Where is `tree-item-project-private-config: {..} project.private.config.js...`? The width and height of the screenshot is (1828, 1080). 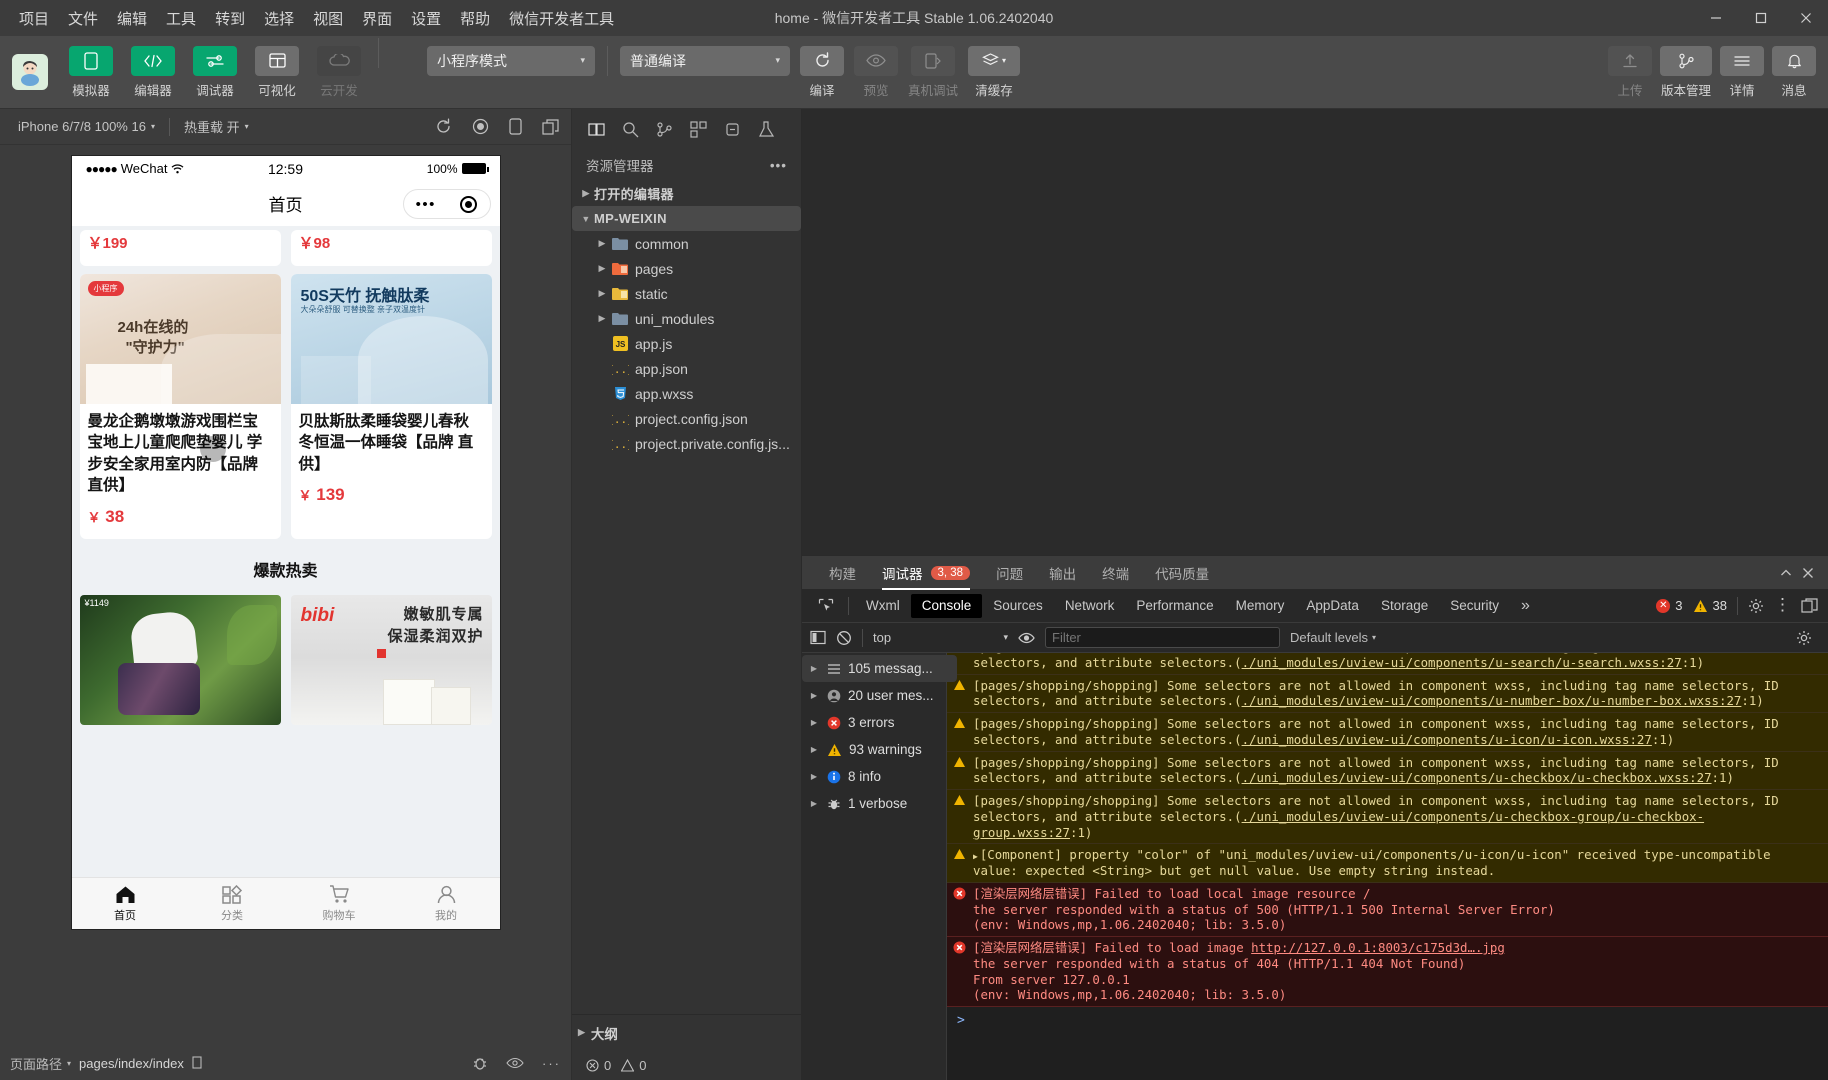 tree-item-project-private-config: {..} project.private.config.js... is located at coordinates (686, 443).